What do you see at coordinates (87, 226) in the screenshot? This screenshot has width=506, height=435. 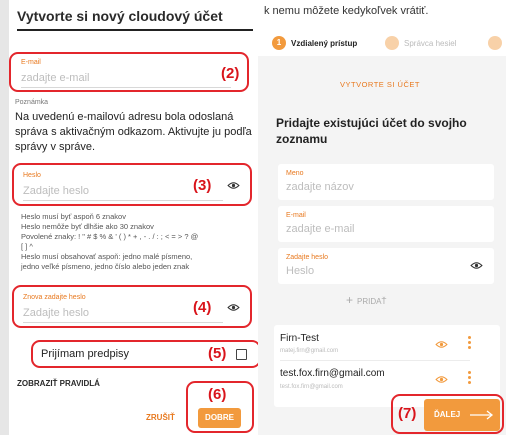 I see `rule-line: Heslo nemôže byť dlhšie ako 30 znakov` at bounding box center [87, 226].